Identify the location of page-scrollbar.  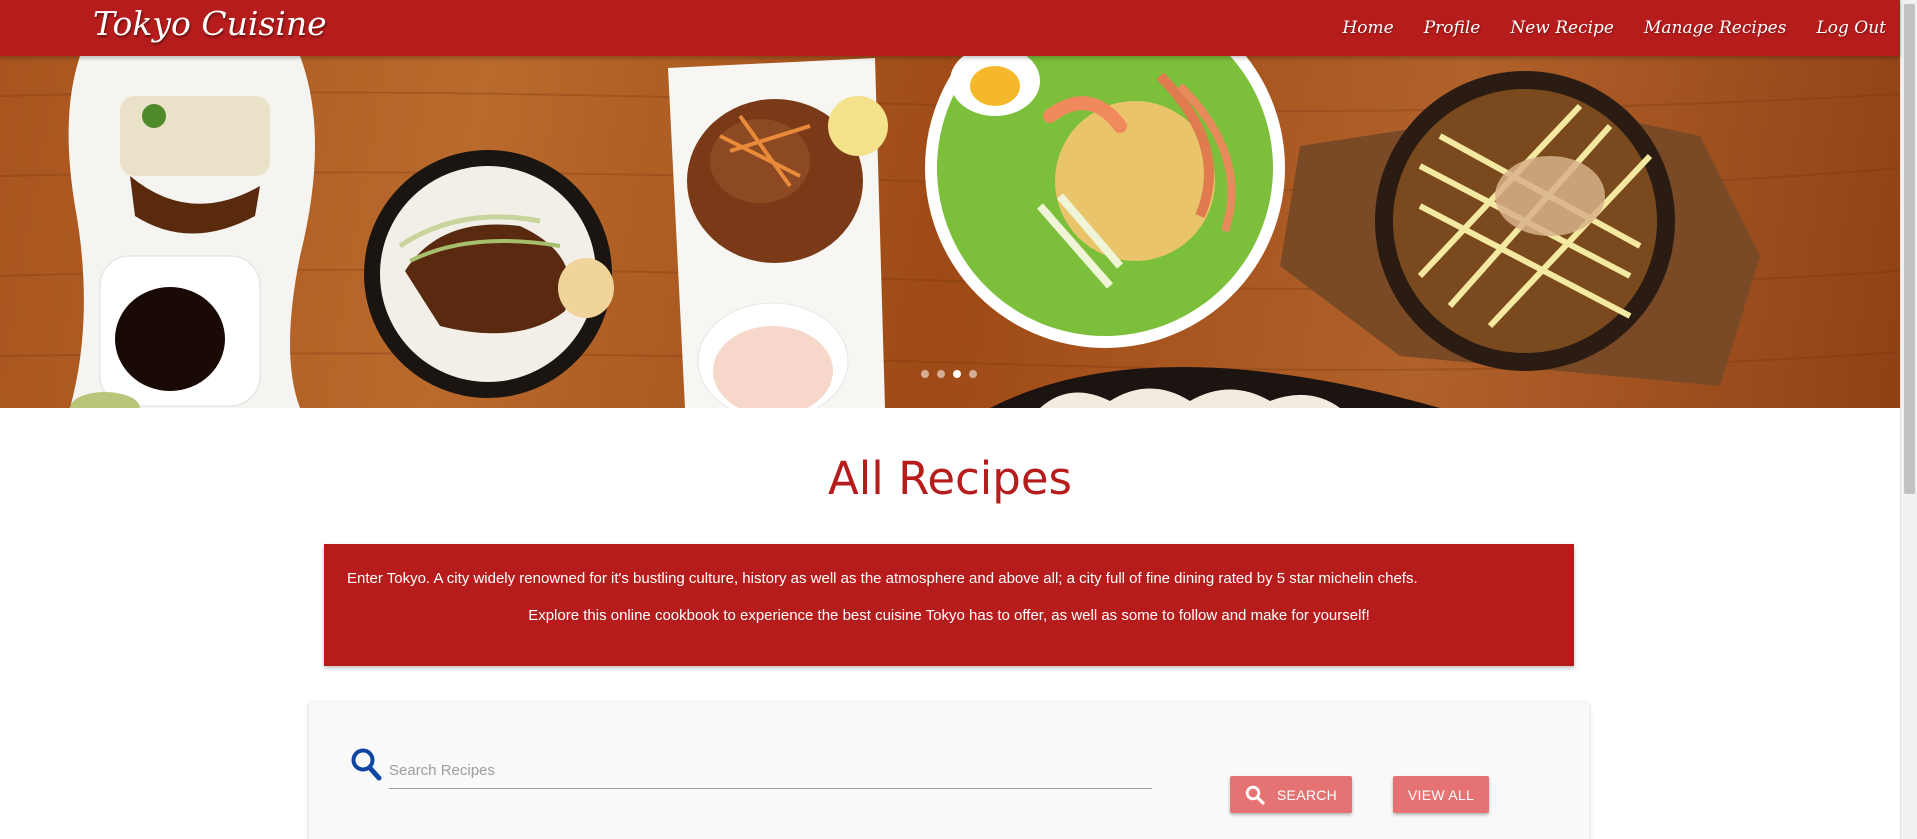
(1908, 419).